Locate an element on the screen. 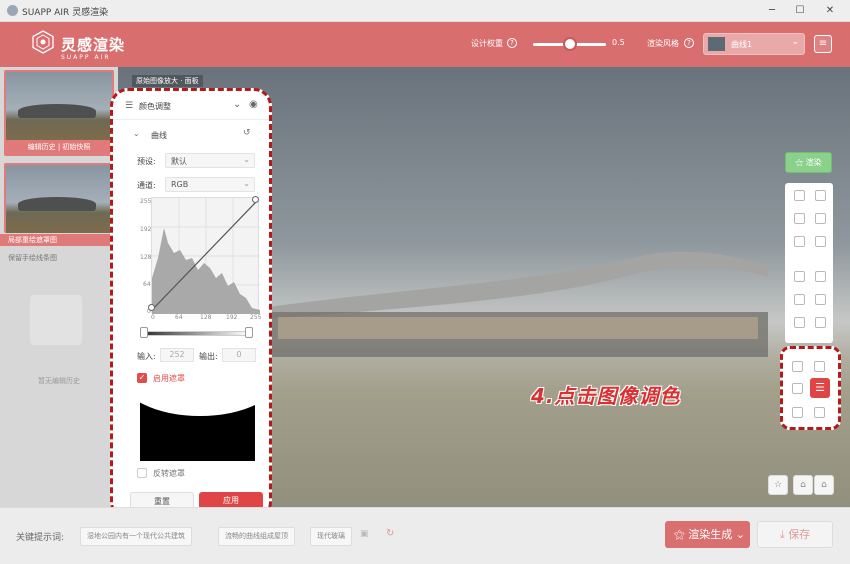 This screenshot has width=850, height=564. channel-select: RGB ⌄ is located at coordinates (210, 184).